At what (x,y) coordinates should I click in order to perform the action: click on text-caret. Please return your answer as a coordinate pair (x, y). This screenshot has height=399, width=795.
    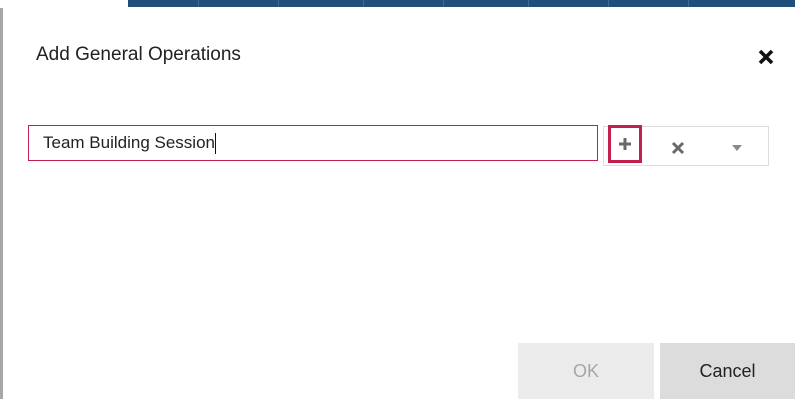
    Looking at the image, I should click on (215, 143).